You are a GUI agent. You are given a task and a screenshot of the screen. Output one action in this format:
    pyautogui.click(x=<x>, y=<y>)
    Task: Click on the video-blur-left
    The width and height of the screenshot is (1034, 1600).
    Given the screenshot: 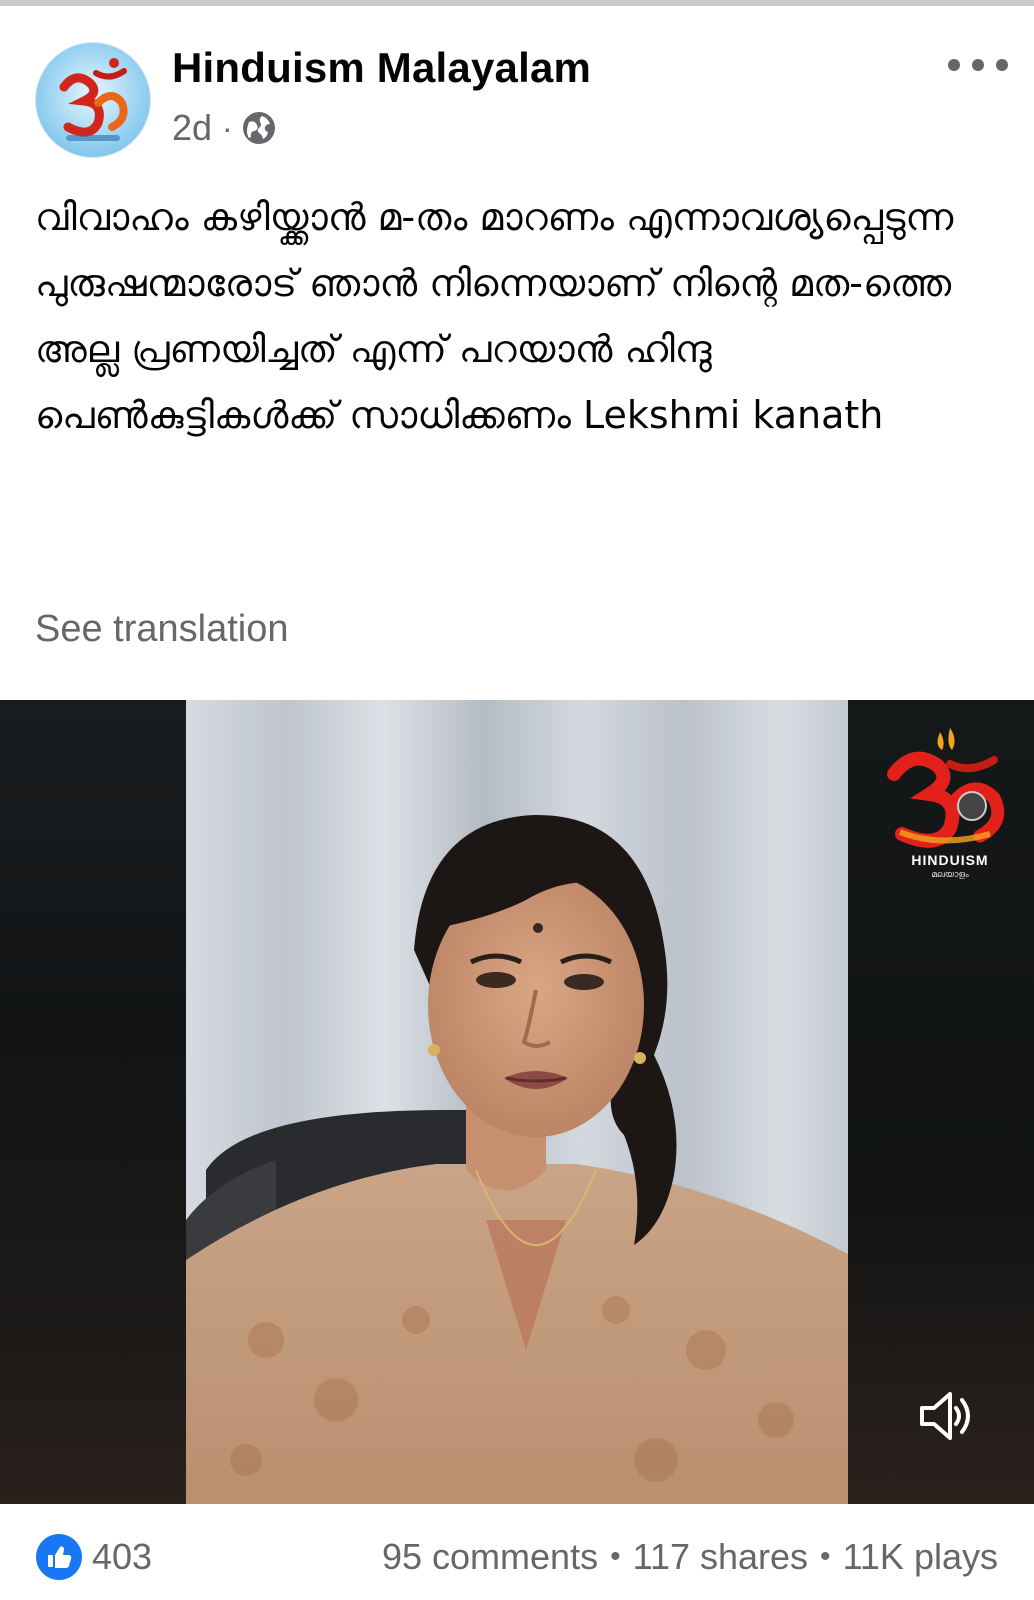 What is the action you would take?
    pyautogui.click(x=93, y=1102)
    